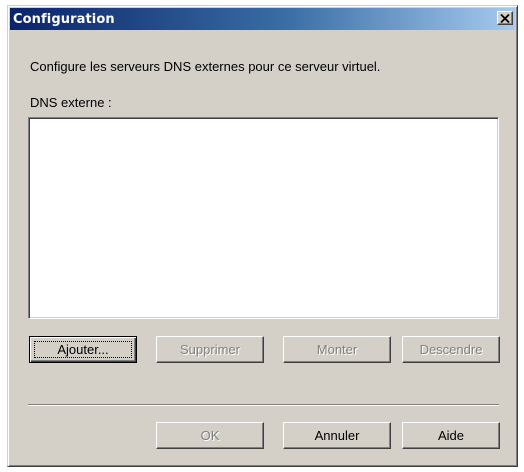 The image size is (524, 472). I want to click on dialog-title: Configuration, so click(64, 19).